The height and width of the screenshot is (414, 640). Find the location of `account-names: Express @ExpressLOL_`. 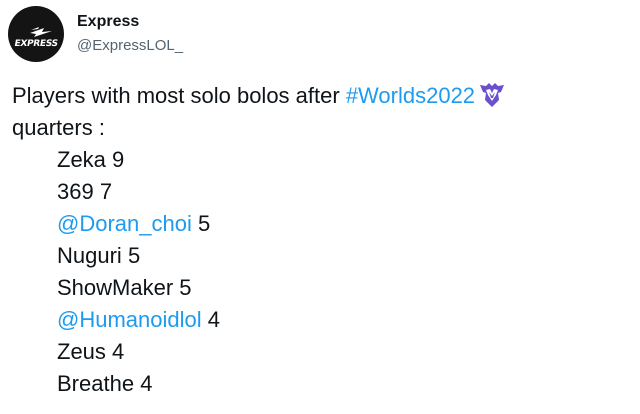

account-names: Express @ExpressLOL_ is located at coordinates (130, 34).